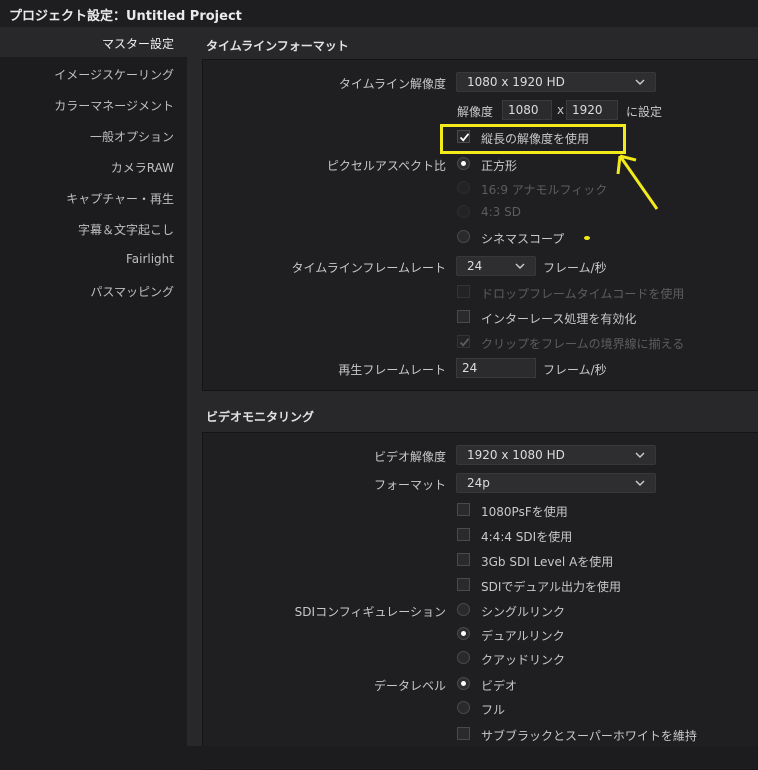 The height and width of the screenshot is (770, 758). I want to click on sdi-single-link-label: シングルリンク, so click(523, 612).